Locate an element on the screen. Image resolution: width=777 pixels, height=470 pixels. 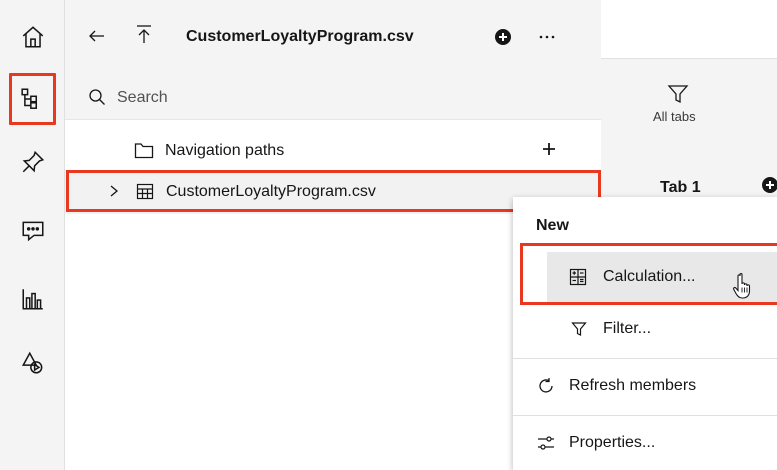
hand-cursor-icon is located at coordinates (744, 288).